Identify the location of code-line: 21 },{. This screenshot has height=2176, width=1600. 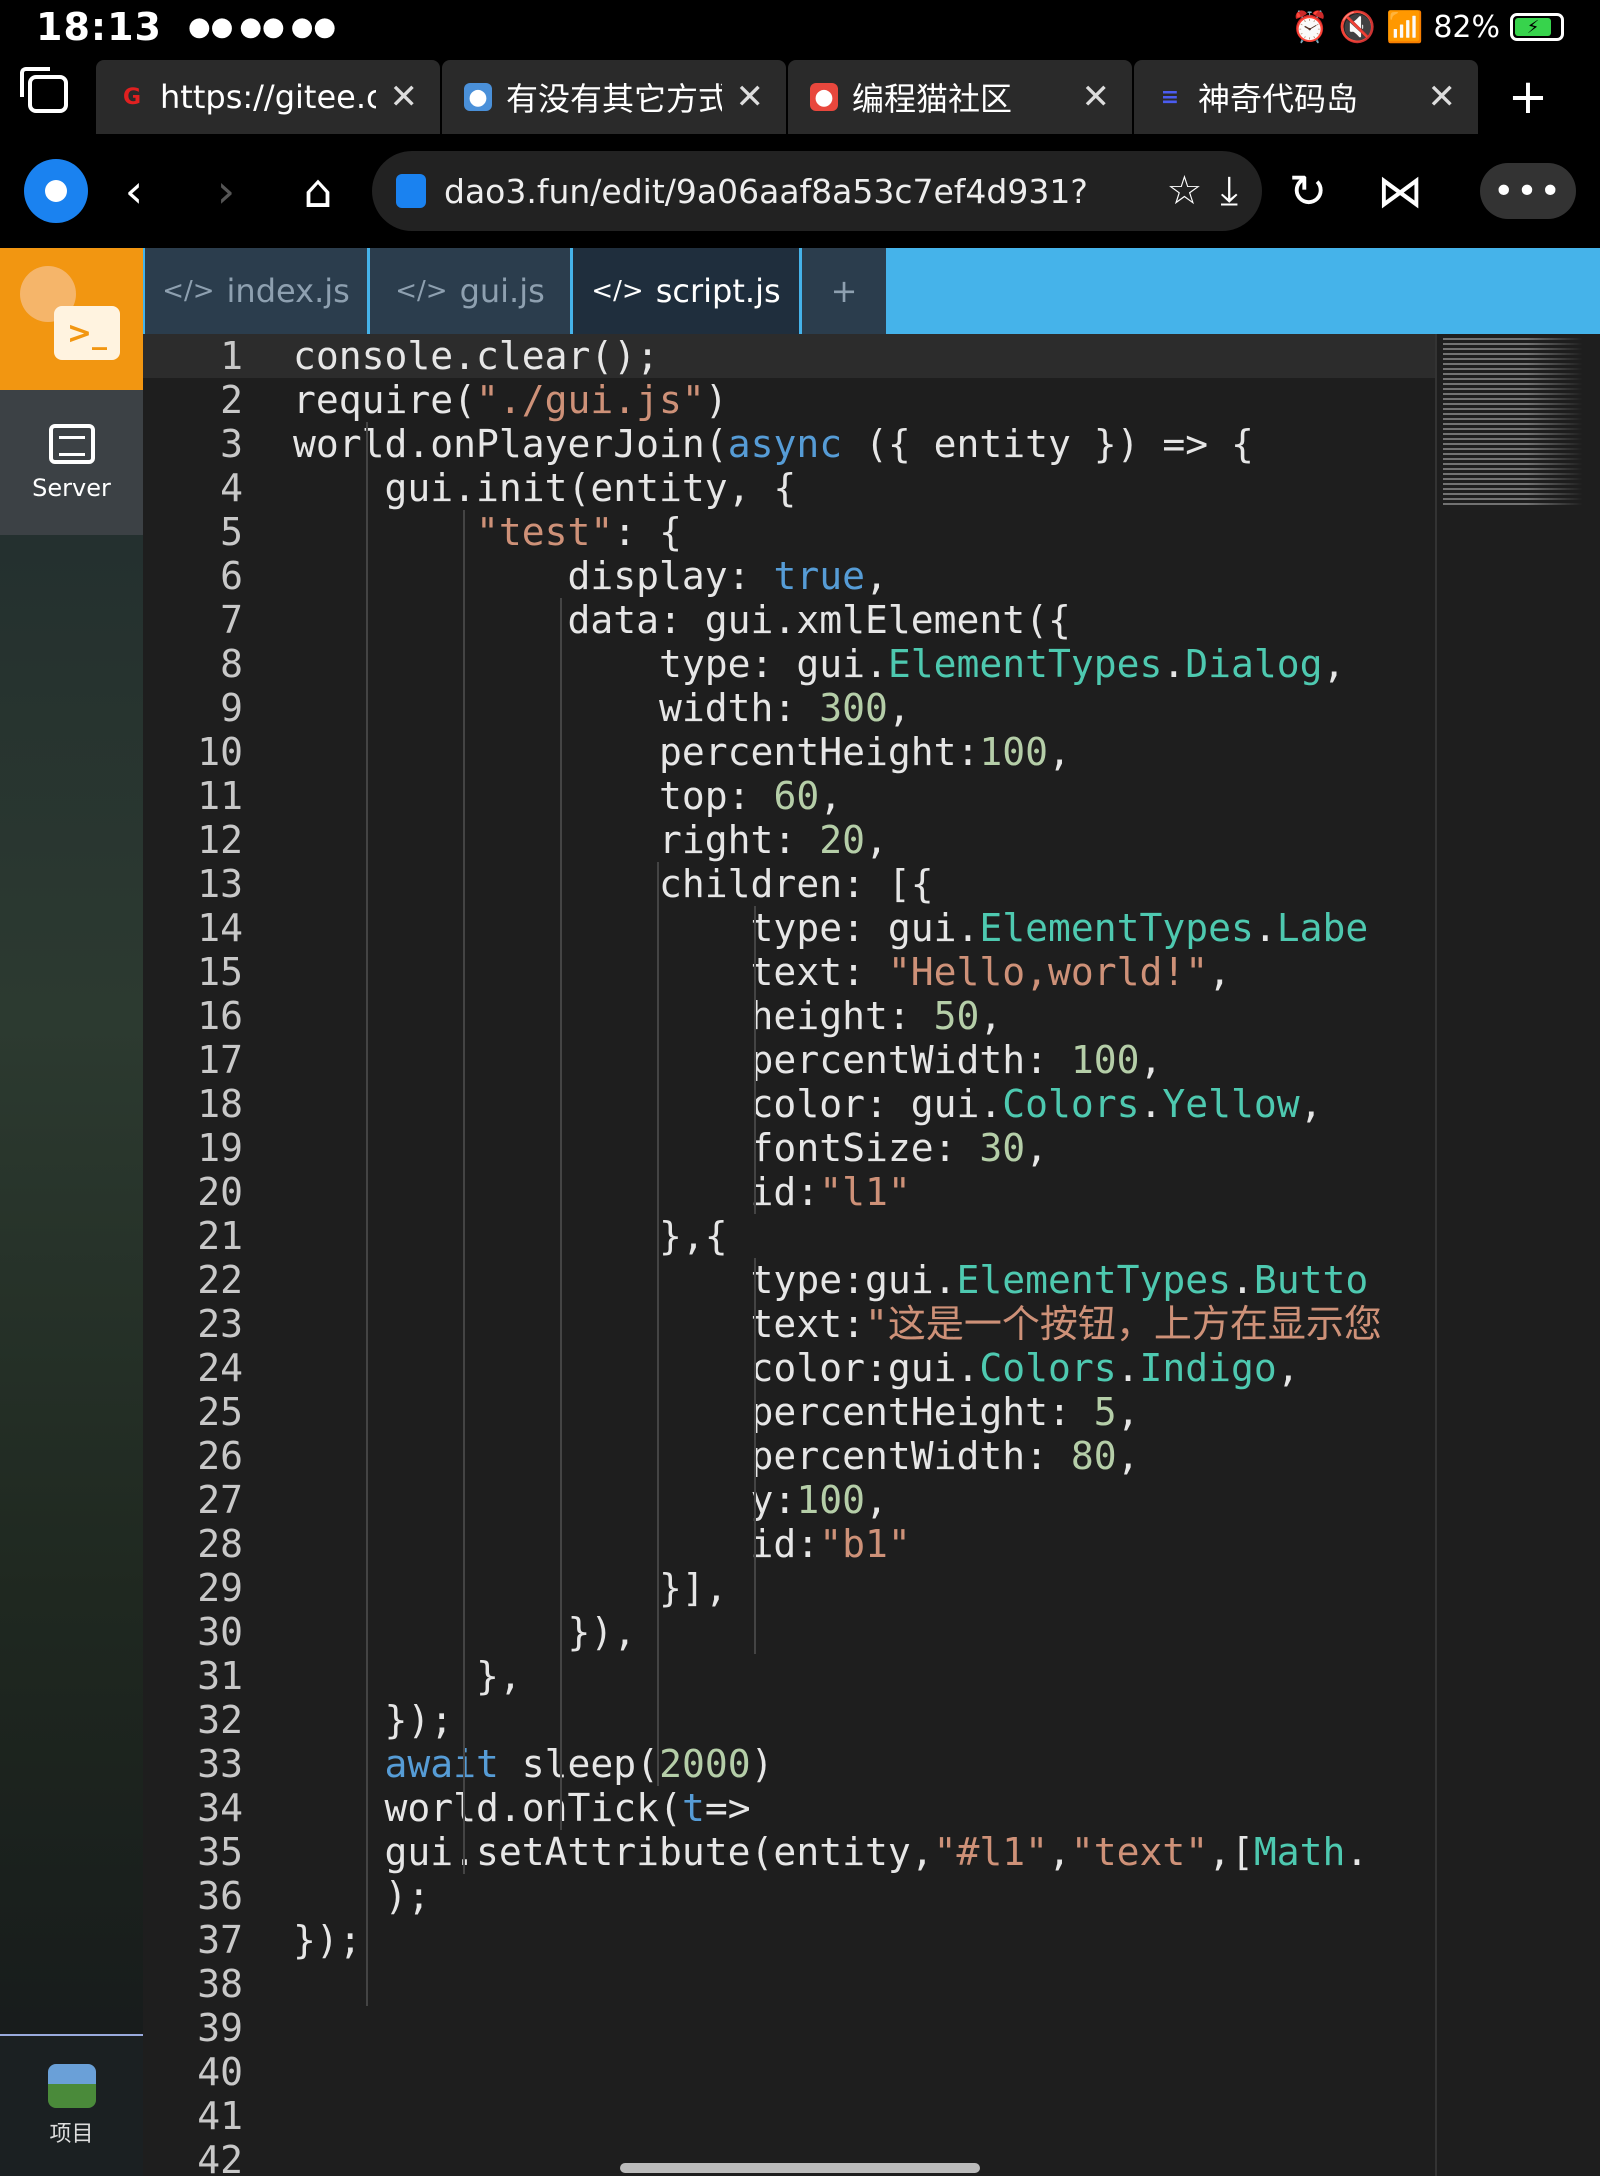
(789, 1236).